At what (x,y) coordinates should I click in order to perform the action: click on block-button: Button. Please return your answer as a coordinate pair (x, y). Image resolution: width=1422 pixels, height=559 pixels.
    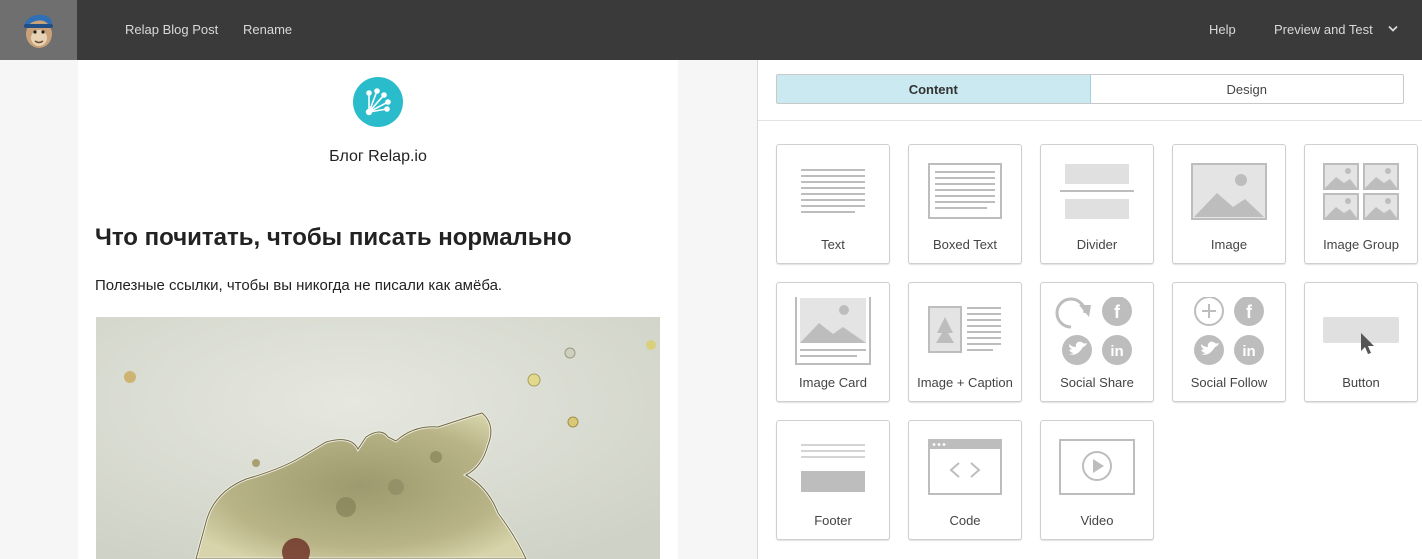
    Looking at the image, I should click on (1361, 342).